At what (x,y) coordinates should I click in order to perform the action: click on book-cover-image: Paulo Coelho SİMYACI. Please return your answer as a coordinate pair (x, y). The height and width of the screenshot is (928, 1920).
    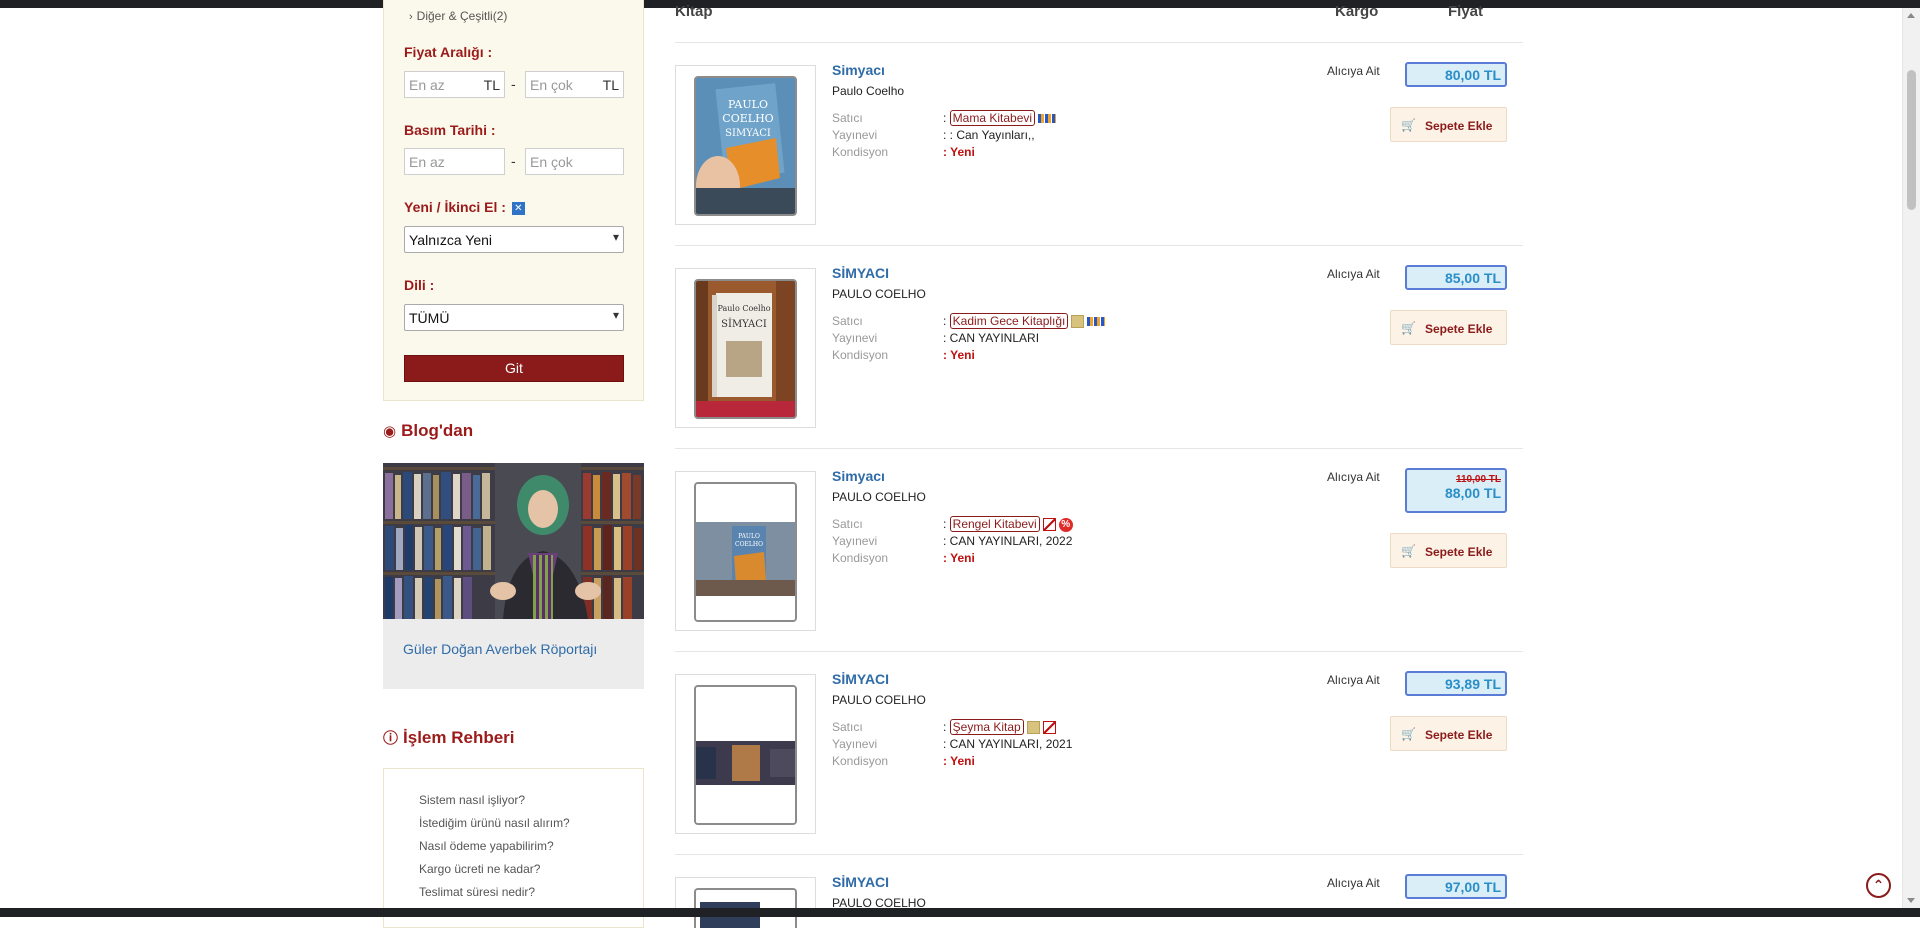
    Looking at the image, I should click on (745, 349).